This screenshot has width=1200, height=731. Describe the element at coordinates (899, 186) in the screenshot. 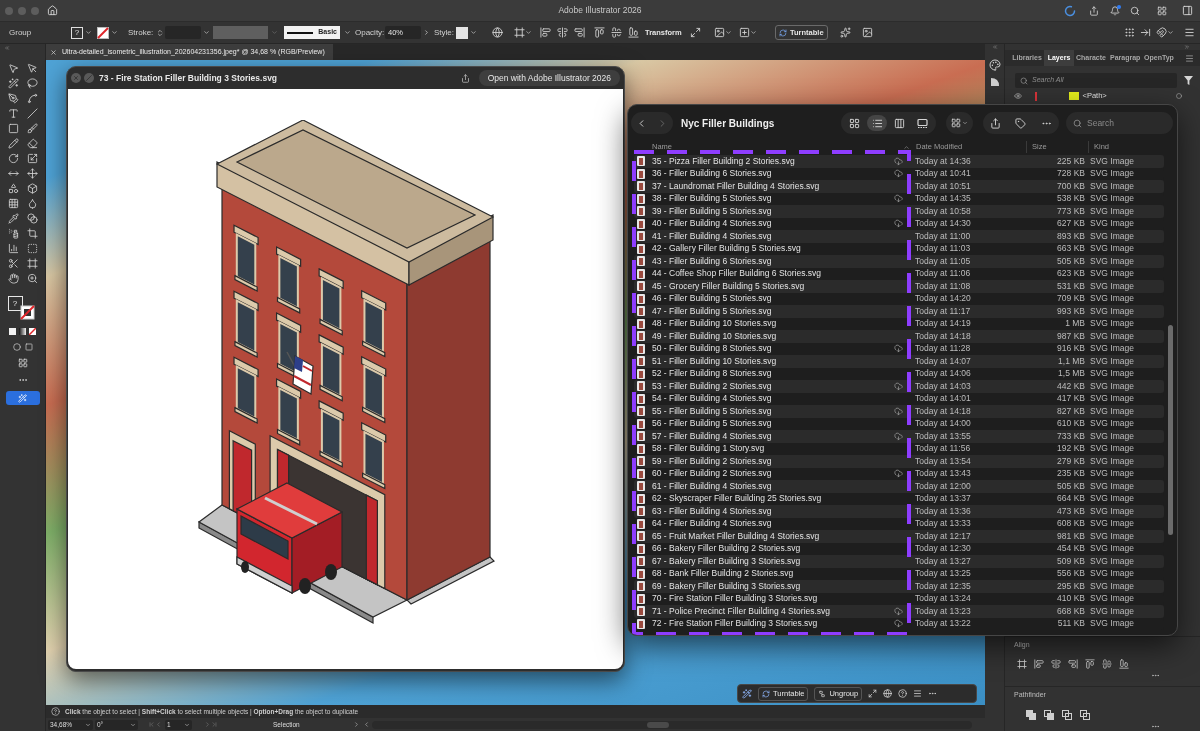

I see `file-row: 37 - Laundromat Filler Building 4 Stories.svg Today at 10:51 700 KB SVG Image` at that location.